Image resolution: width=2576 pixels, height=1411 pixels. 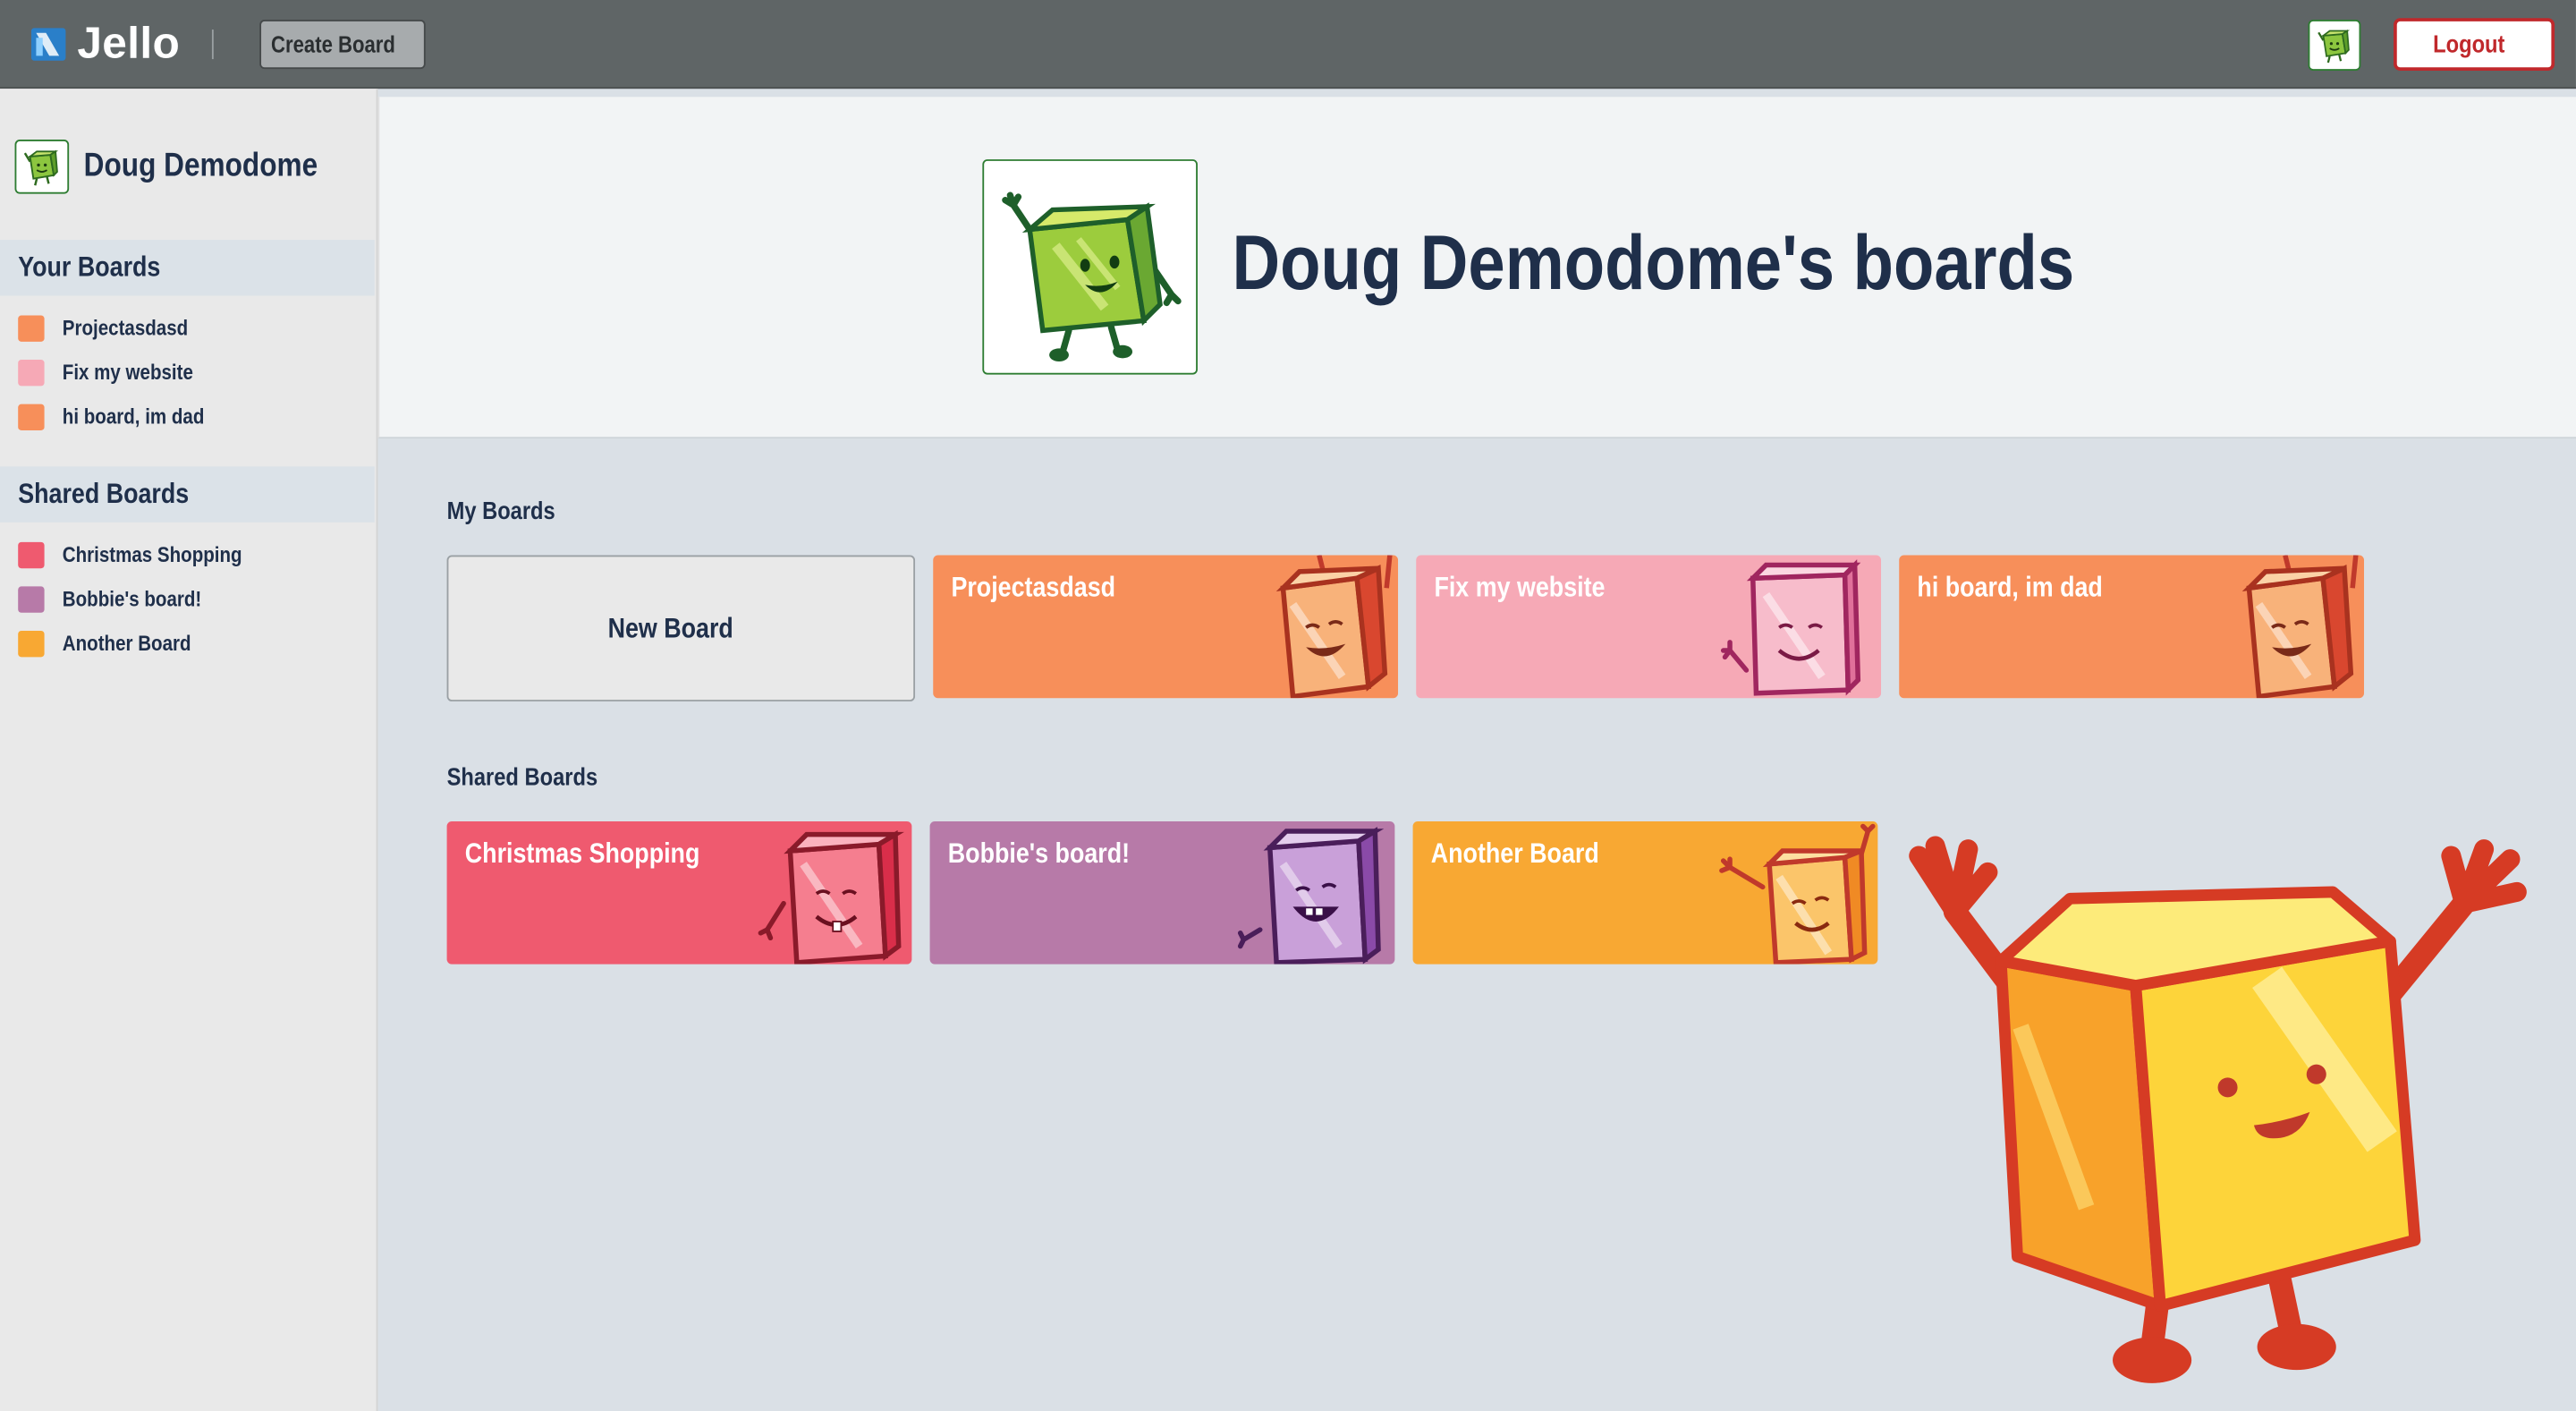 I want to click on yellow-cube-mascot-icon, so click(x=1797, y=894).